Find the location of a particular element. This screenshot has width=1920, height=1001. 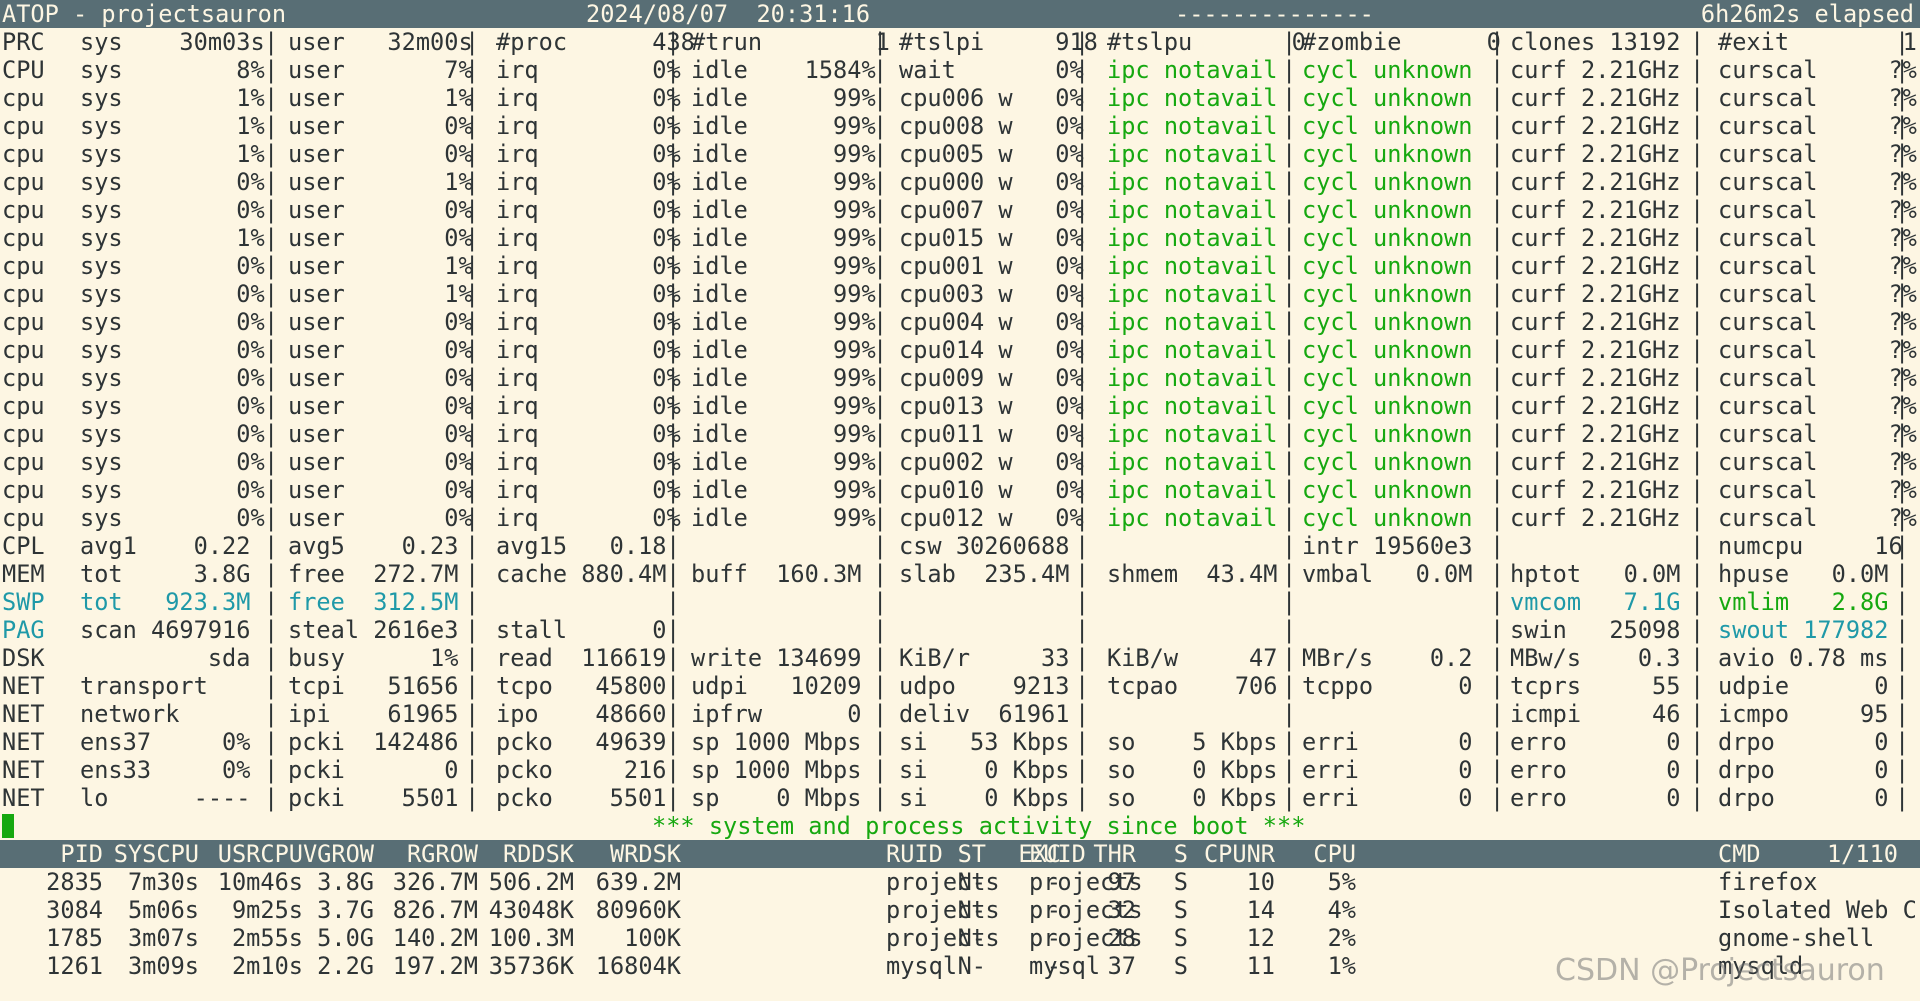

column-header-syscpu: SYSCPU is located at coordinates (156, 854).